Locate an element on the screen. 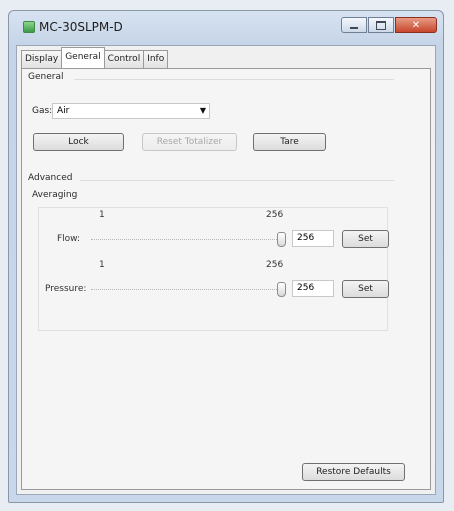 The width and height of the screenshot is (454, 511). pressure-value-input: 256 is located at coordinates (313, 288).